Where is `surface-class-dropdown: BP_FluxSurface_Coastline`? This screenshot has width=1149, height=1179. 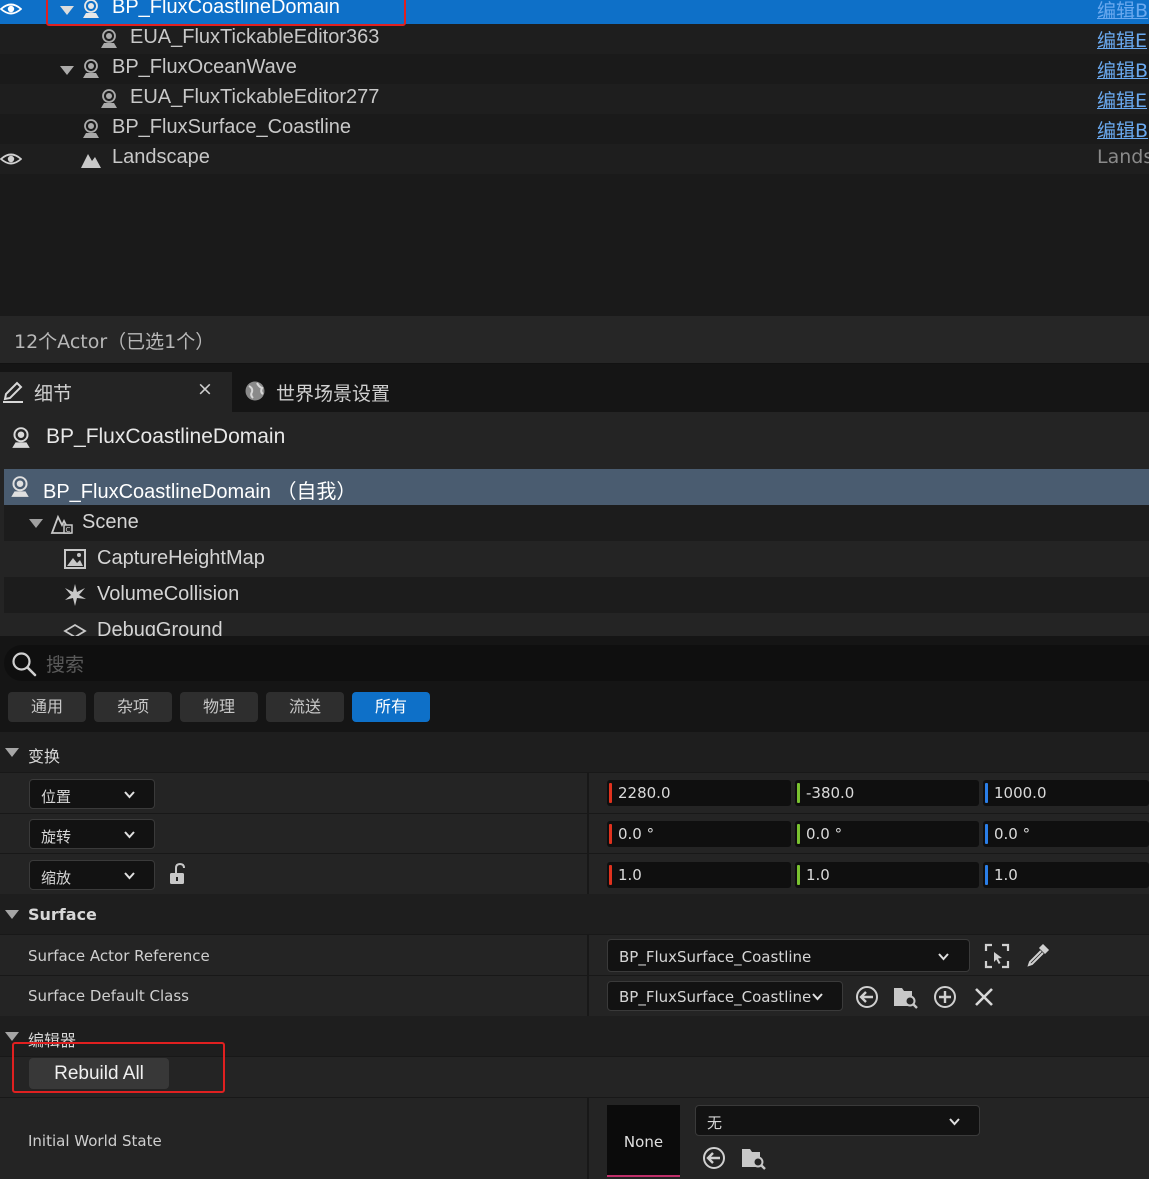 surface-class-dropdown: BP_FluxSurface_Coastline is located at coordinates (725, 996).